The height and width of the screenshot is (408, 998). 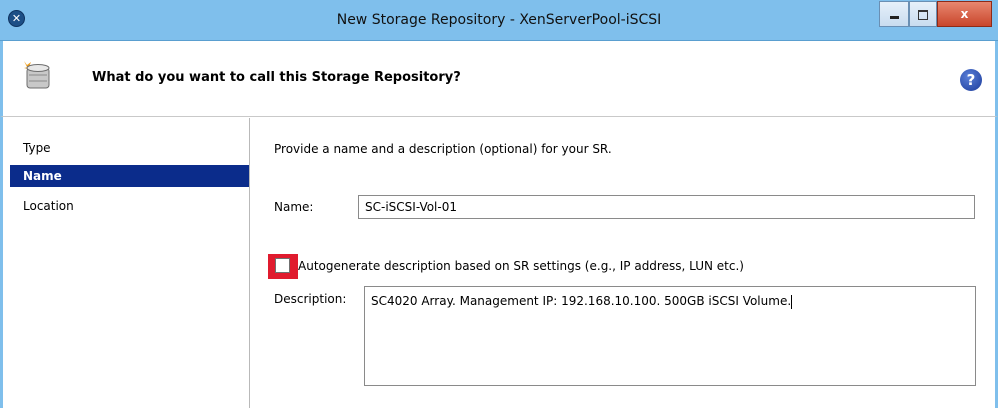 What do you see at coordinates (792, 301) in the screenshot?
I see `text-caret` at bounding box center [792, 301].